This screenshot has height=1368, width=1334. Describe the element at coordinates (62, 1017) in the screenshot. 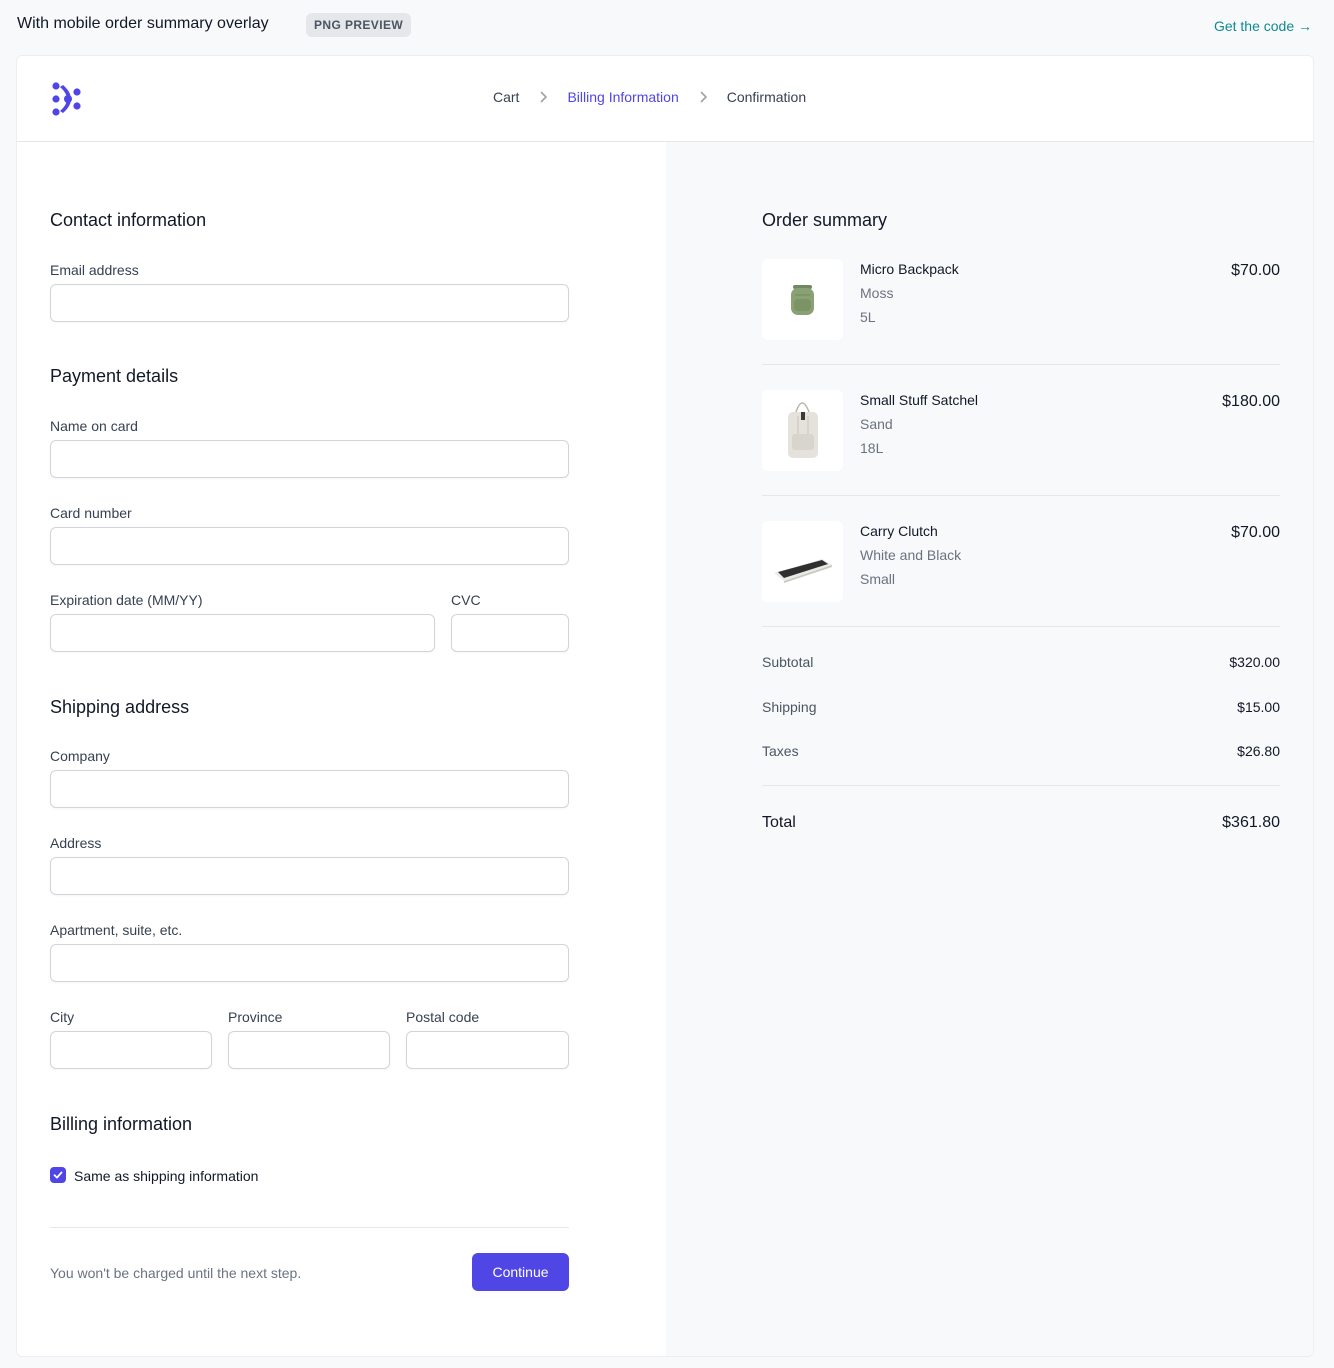

I see `city-label: City` at that location.